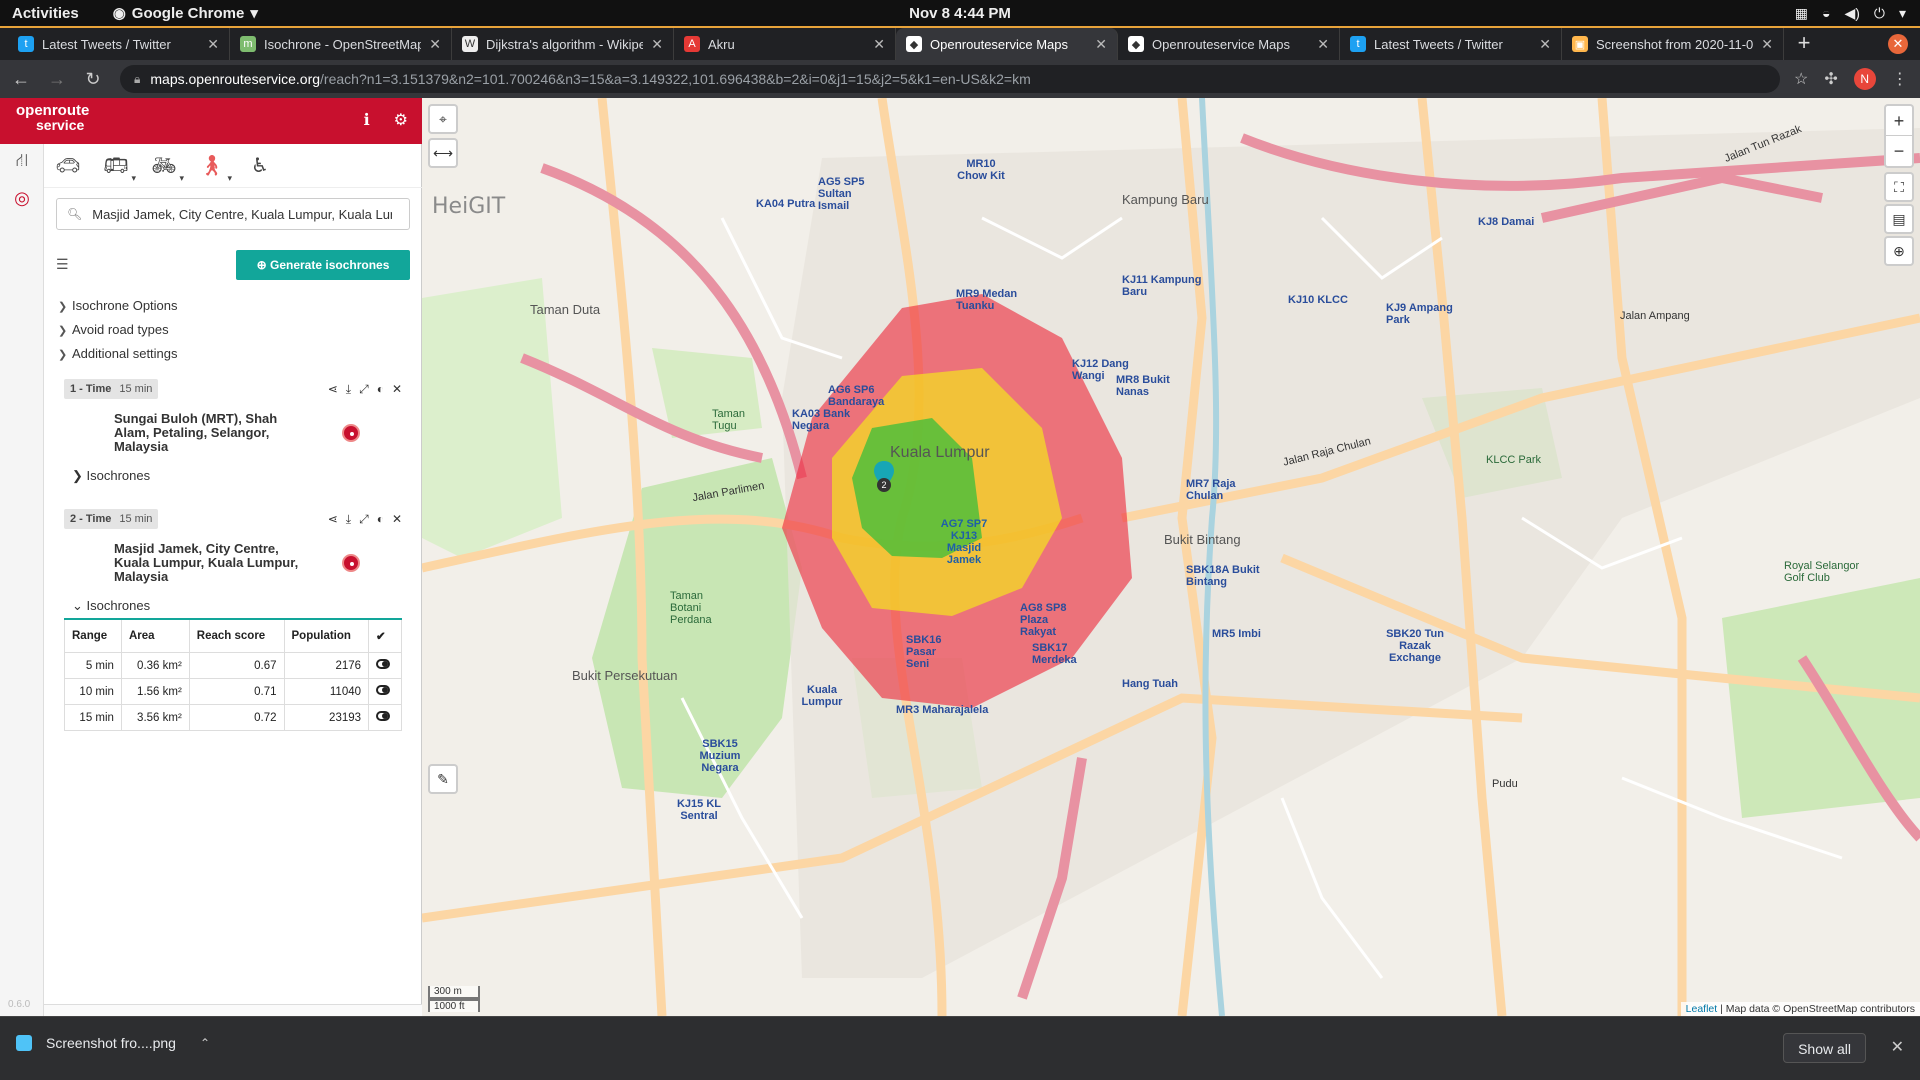 This screenshot has width=1920, height=1080. What do you see at coordinates (233, 1010) in the screenshot?
I see `horizontal-scrollbar` at bounding box center [233, 1010].